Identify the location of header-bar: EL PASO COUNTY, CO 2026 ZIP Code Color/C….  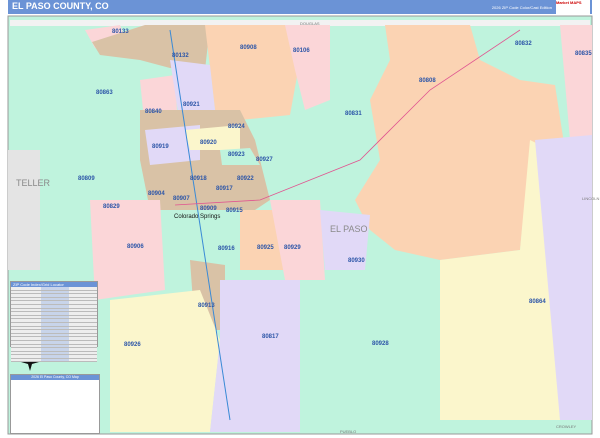
(300, 7).